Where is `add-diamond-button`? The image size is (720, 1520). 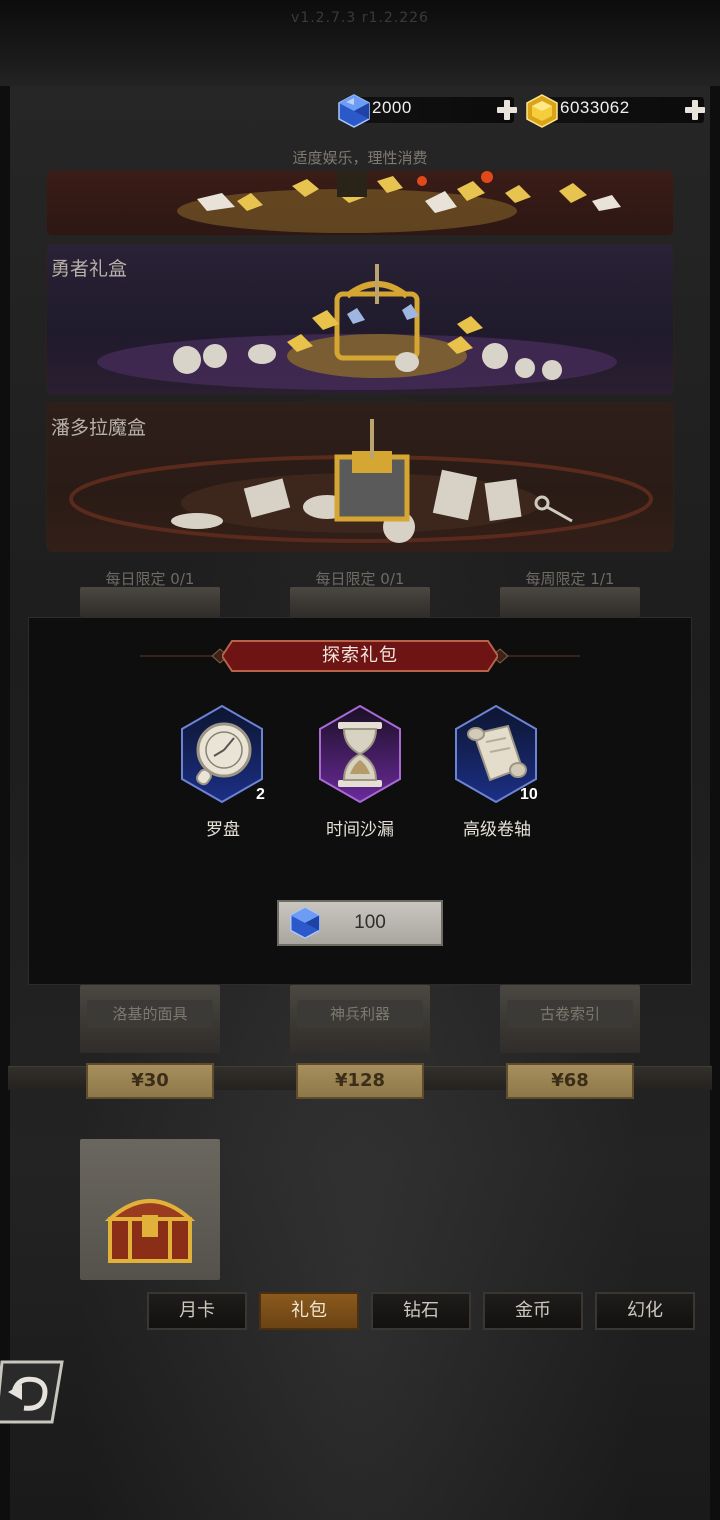
add-diamond-button is located at coordinates (507, 110).